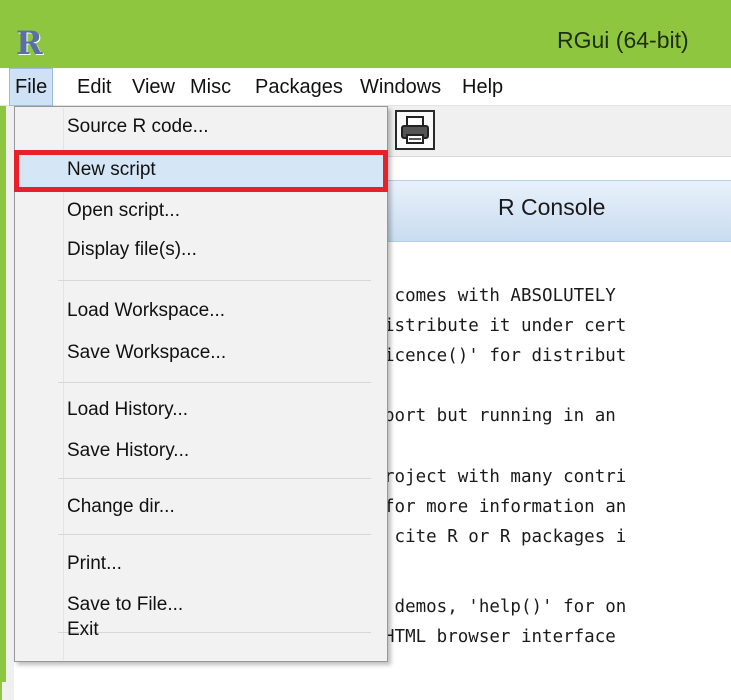  I want to click on console-line: roject with many contri, so click(505, 477).